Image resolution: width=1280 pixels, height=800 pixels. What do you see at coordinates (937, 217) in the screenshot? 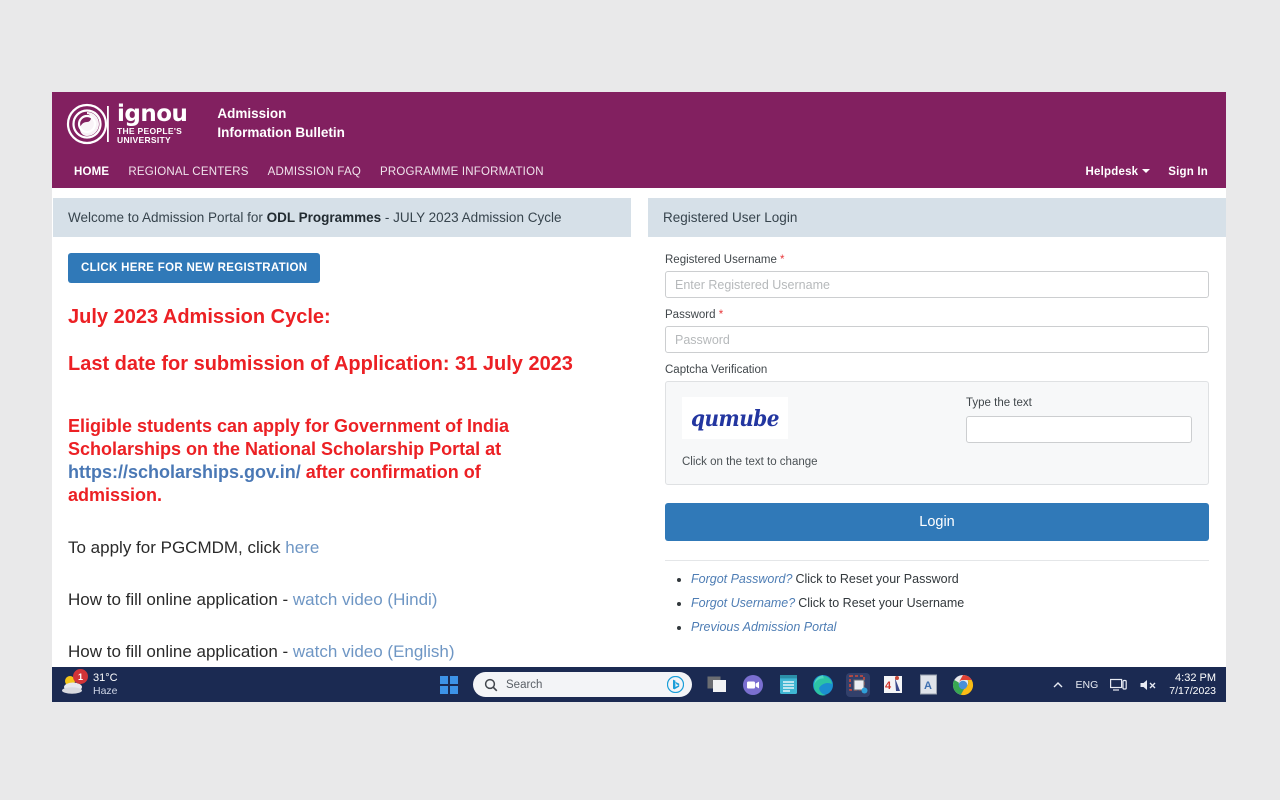
I see `login-panel-title: Registered User Login` at bounding box center [937, 217].